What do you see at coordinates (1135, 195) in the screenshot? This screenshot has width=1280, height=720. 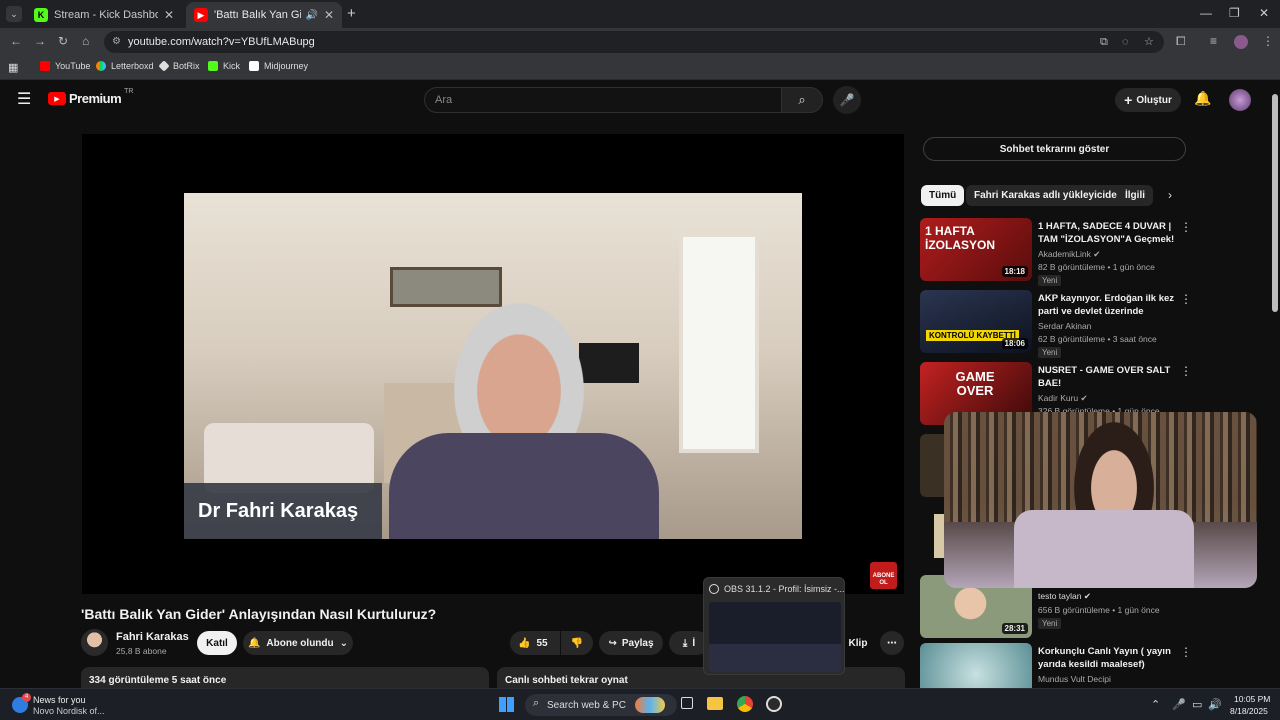 I see `chip-related: İlgili` at bounding box center [1135, 195].